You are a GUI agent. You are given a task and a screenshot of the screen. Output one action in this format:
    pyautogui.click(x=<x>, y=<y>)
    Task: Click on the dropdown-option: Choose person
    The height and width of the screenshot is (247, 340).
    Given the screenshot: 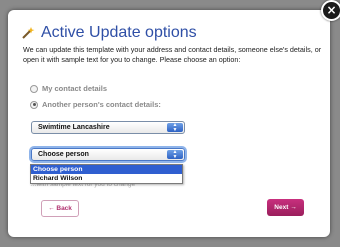 What is the action you would take?
    pyautogui.click(x=106, y=169)
    